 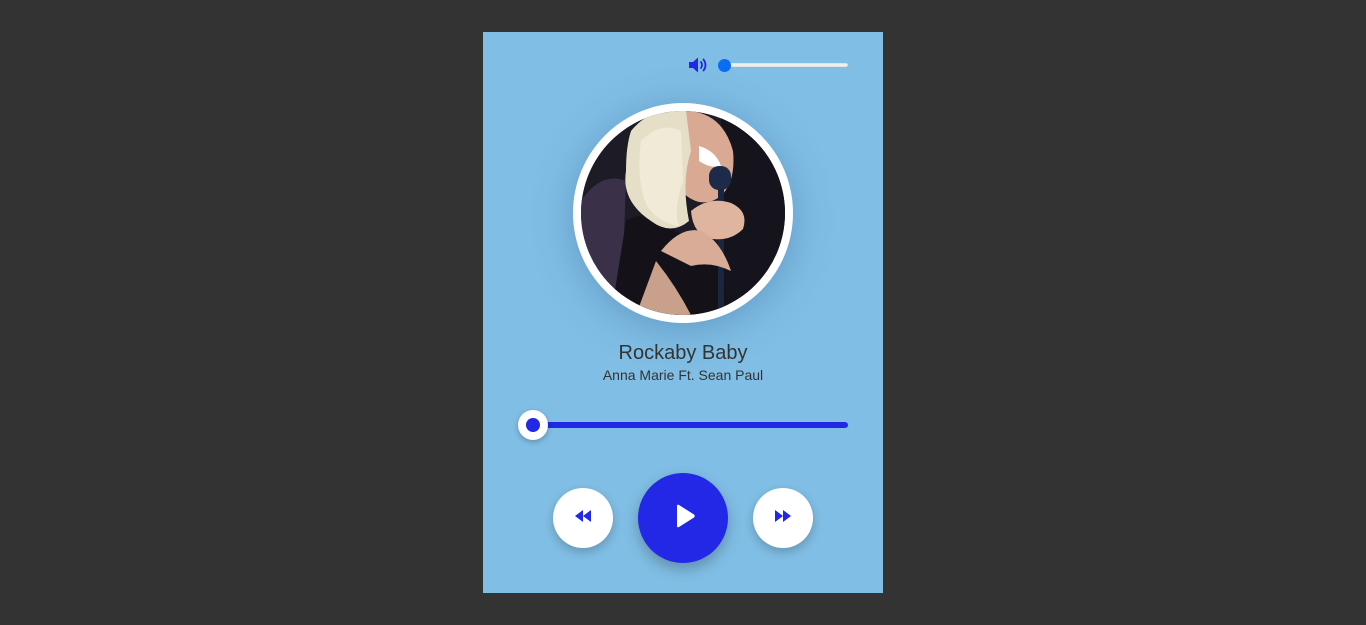 I want to click on previous-button, so click(x=583, y=518).